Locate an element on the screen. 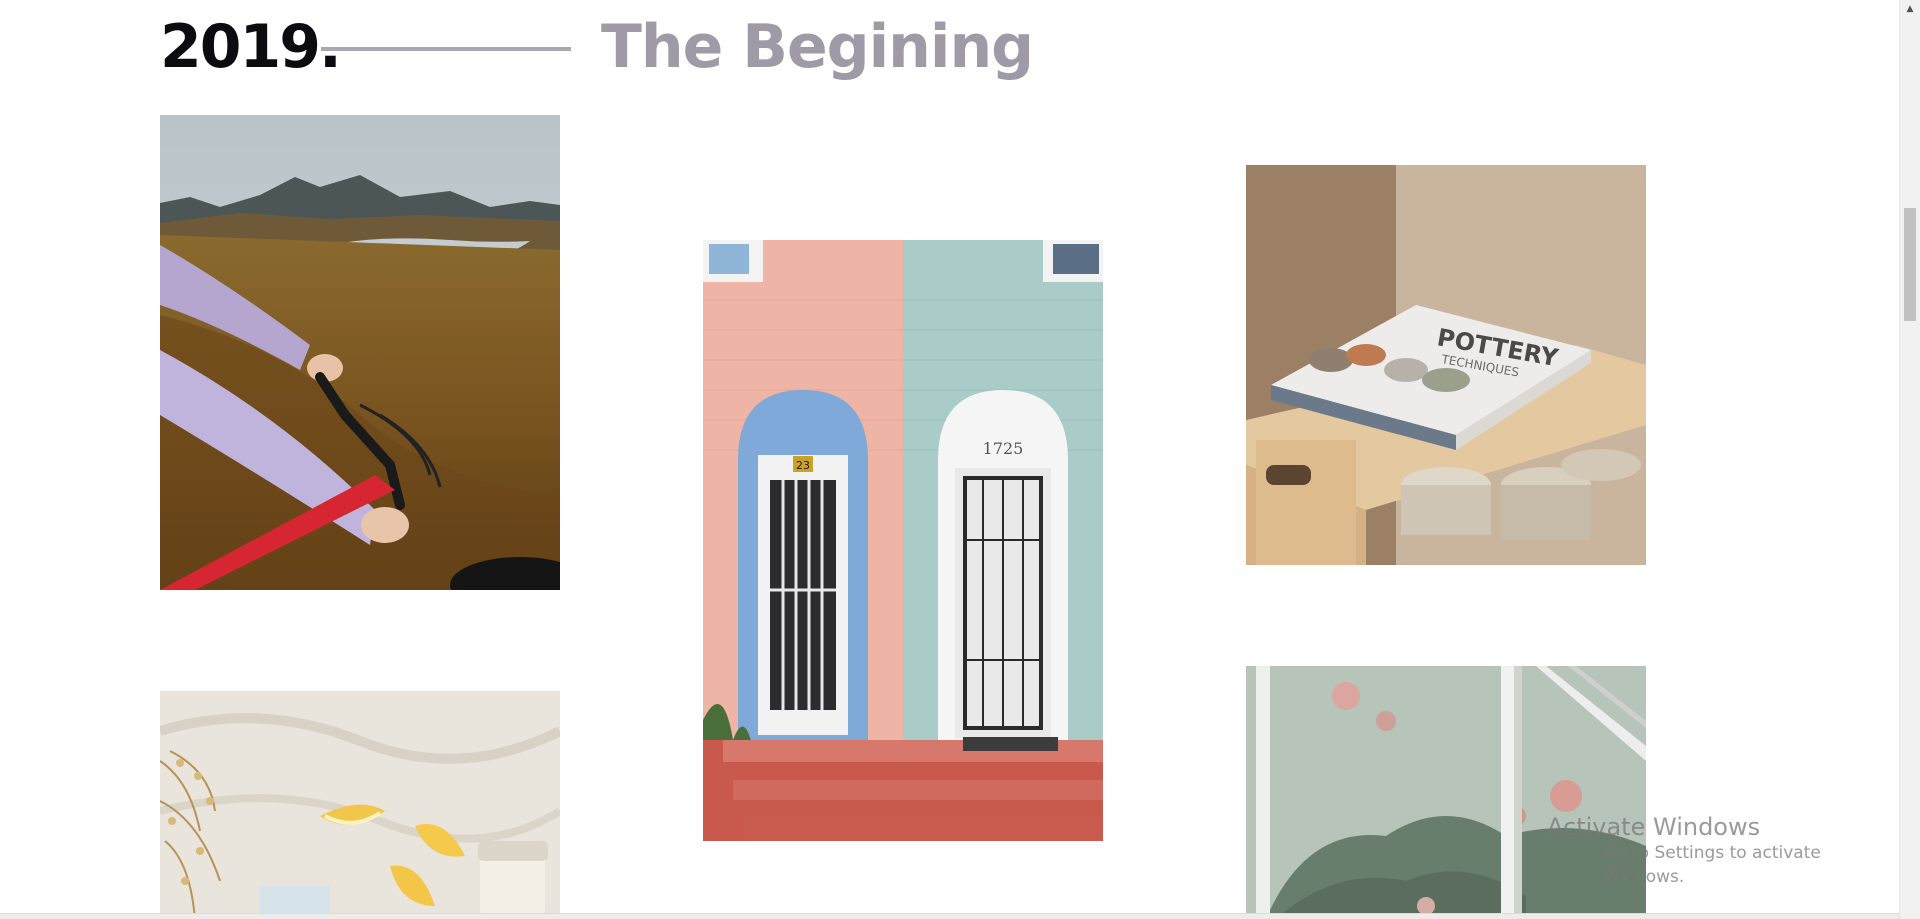  bike-mountain-photo is located at coordinates (360, 352).